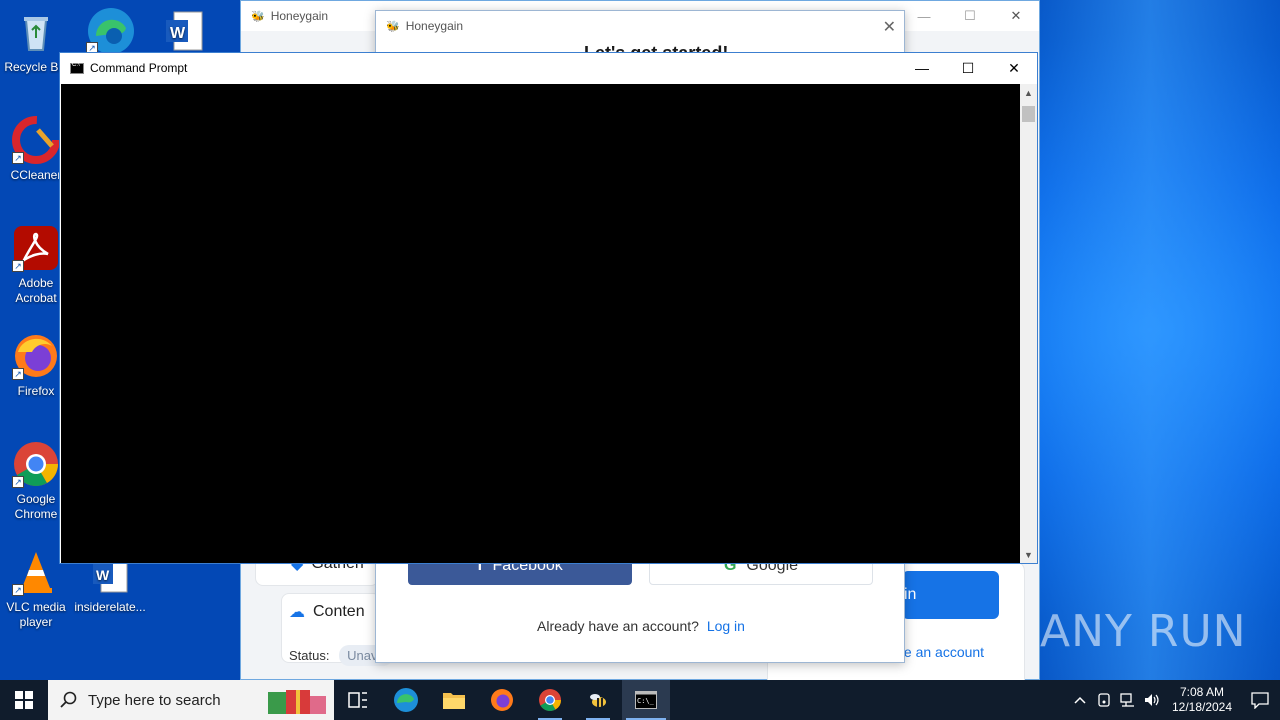 The image size is (1280, 720). I want to click on feature-label: Conten, so click(339, 611).